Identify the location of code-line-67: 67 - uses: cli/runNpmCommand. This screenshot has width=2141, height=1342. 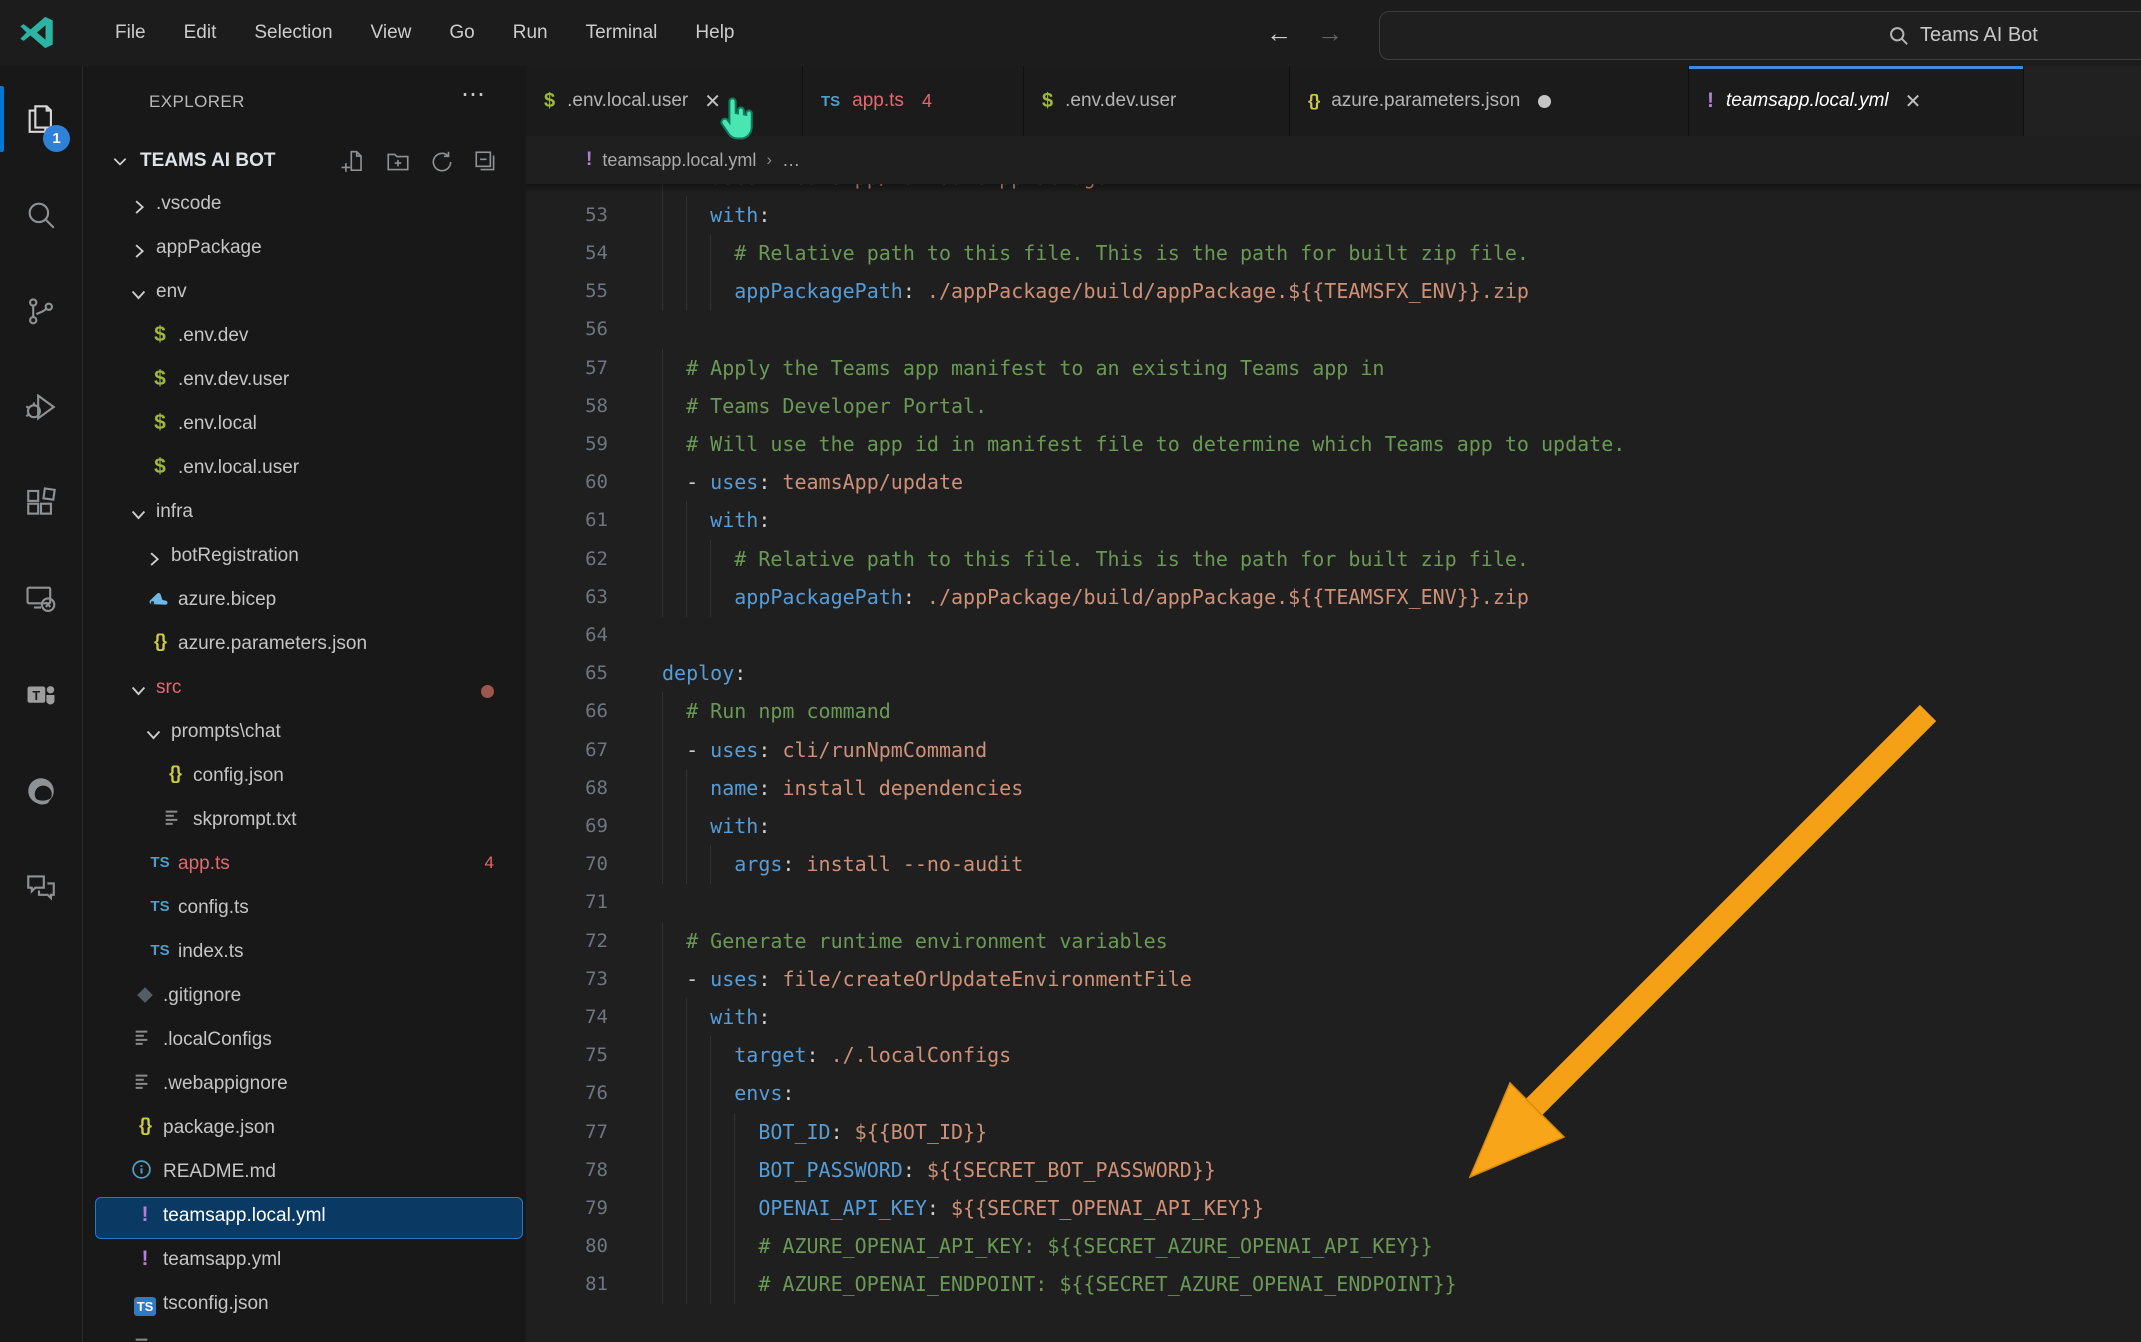
(1333, 750).